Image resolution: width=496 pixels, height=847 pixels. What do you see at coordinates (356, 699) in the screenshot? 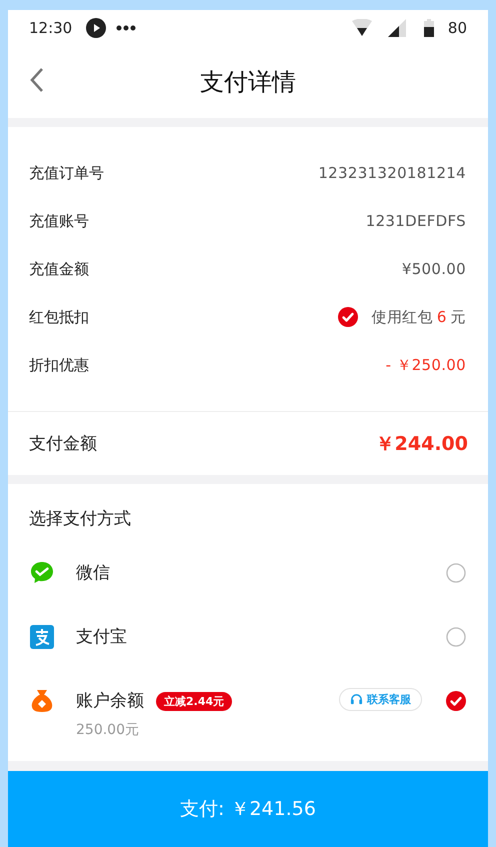
I see `headset-icon` at bounding box center [356, 699].